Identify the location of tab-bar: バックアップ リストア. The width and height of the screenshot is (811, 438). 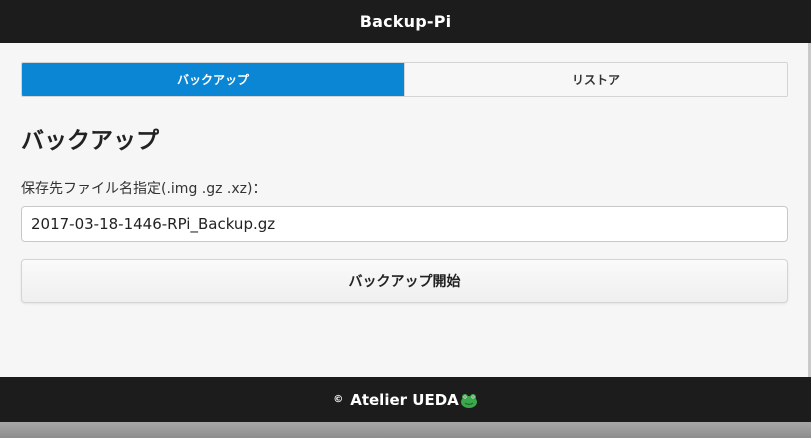
(404, 79).